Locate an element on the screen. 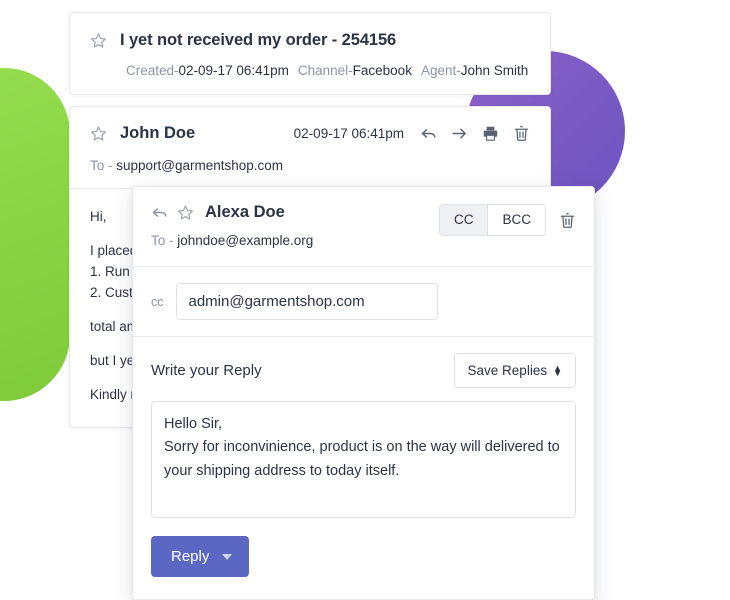 The image size is (730, 600). reply-label-row: Write your Reply Save Replies ▲ ▼ is located at coordinates (363, 370).